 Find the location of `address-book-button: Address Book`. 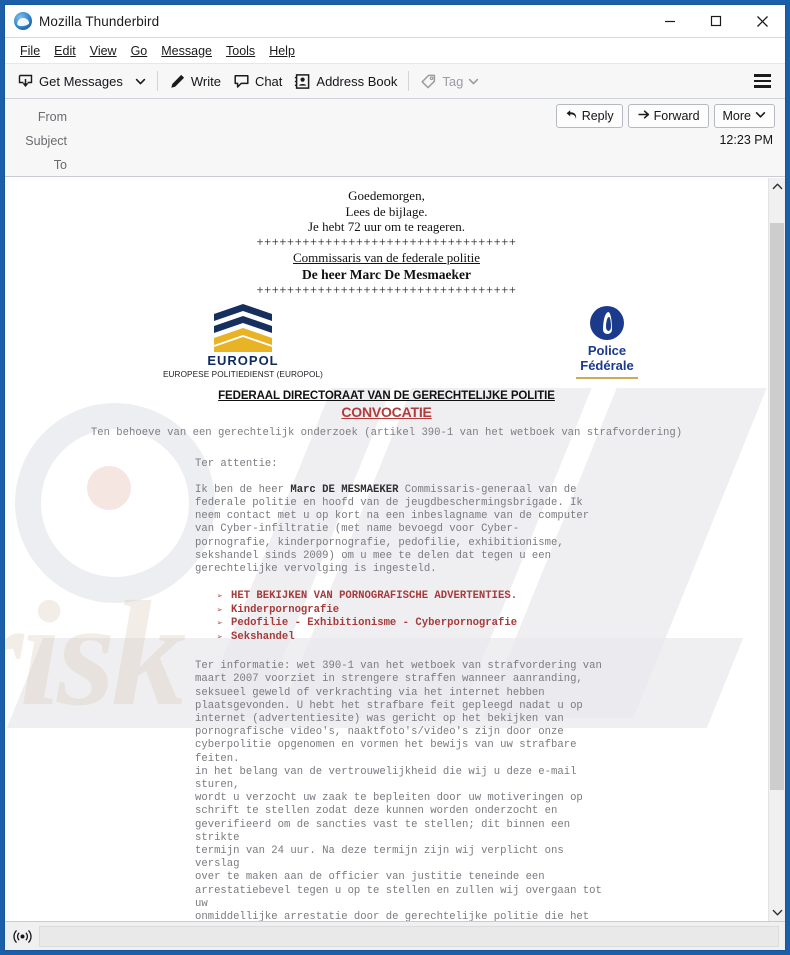

address-book-button: Address Book is located at coordinates (345, 81).